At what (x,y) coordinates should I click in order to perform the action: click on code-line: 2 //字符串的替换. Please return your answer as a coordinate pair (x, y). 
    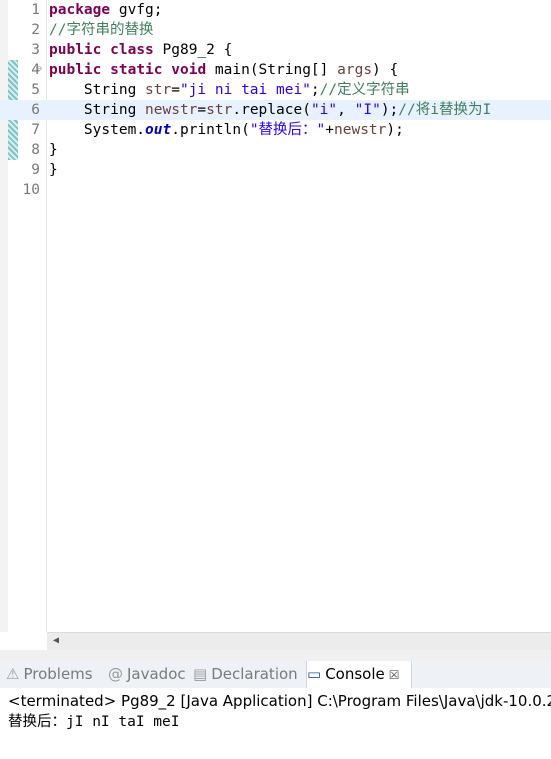
    Looking at the image, I should click on (275, 30).